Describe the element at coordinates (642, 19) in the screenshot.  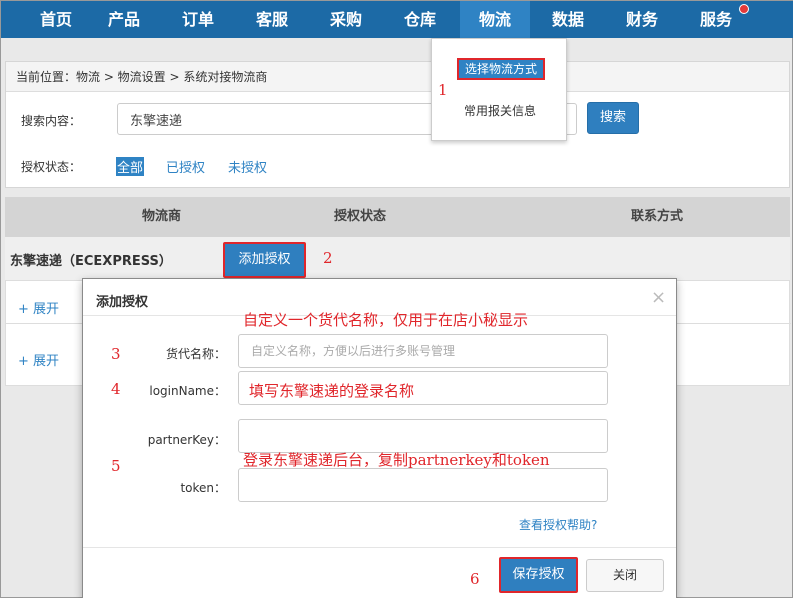
I see `nav-item-finance: 财务` at that location.